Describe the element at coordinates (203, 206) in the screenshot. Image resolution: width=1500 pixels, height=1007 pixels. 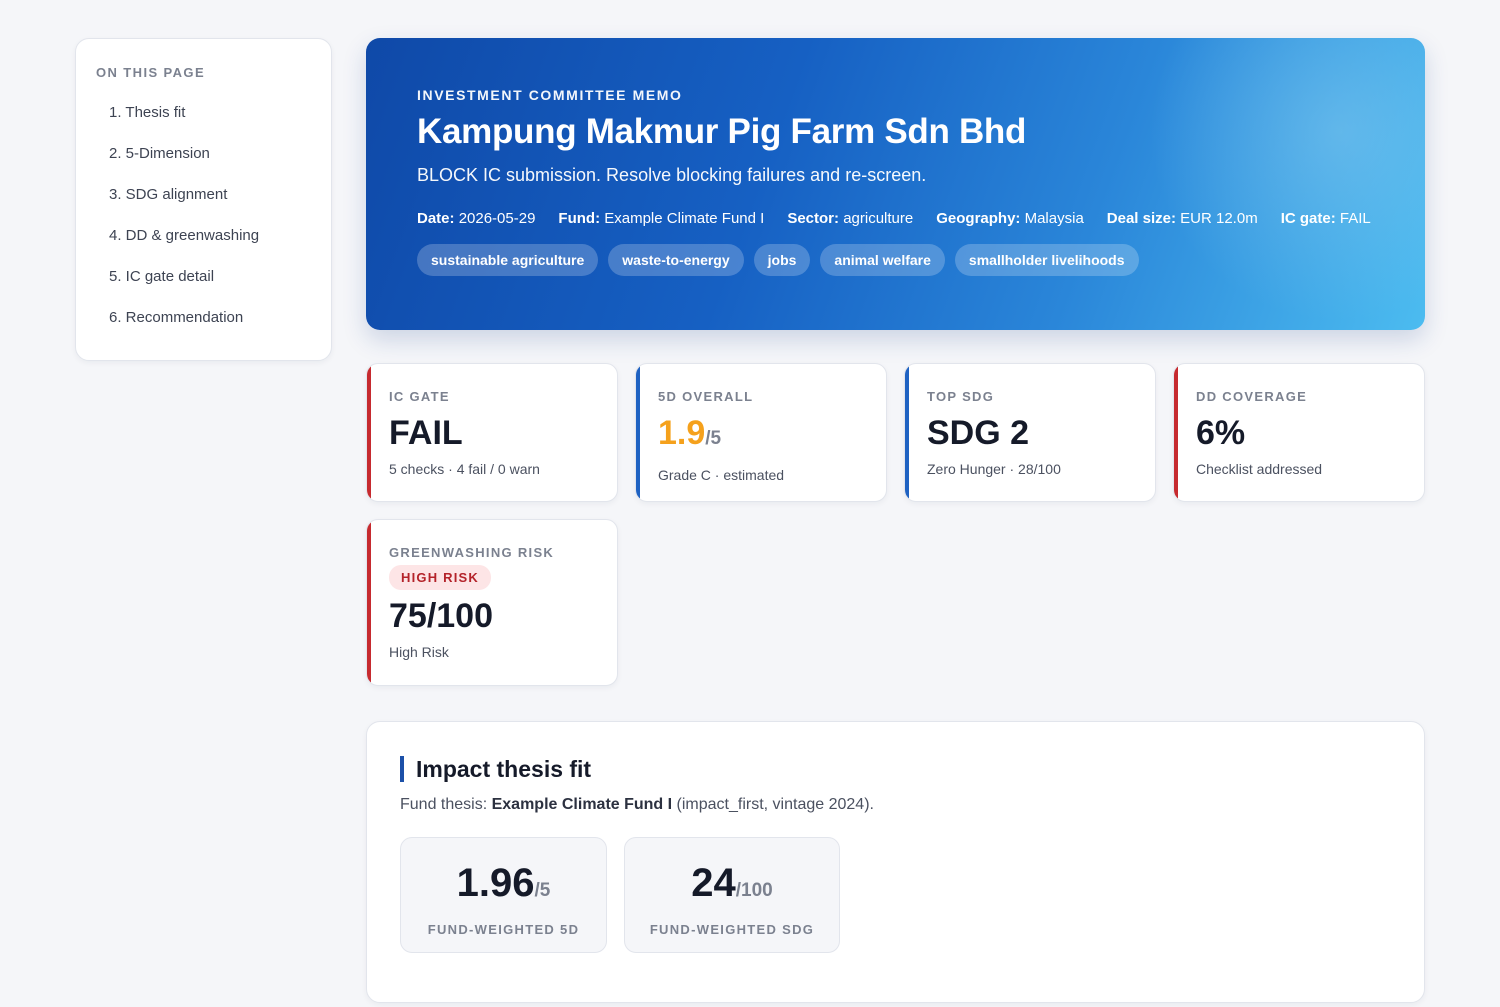
I see `toc-item-sdg-alignment: 3. SDG alignment` at that location.